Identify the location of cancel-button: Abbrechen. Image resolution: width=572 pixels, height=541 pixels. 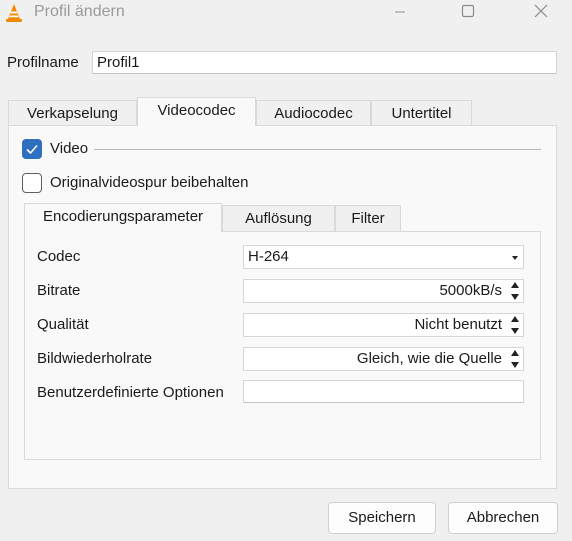
(503, 518).